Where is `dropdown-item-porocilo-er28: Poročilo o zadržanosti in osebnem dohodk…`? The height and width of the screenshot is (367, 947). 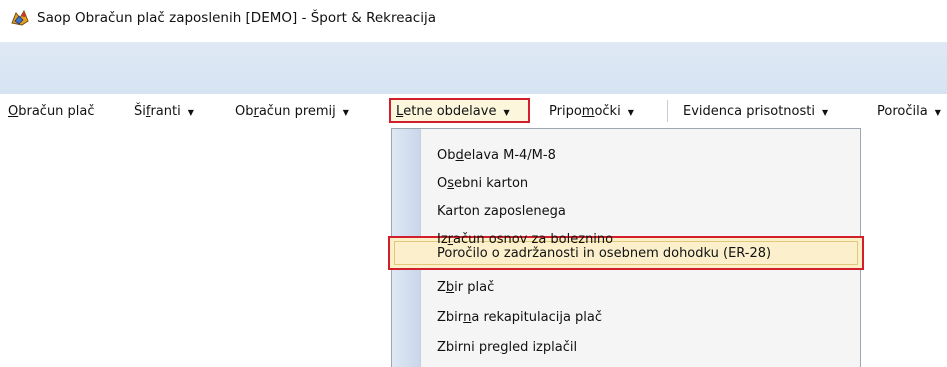 dropdown-item-porocilo-er28: Poročilo o zadržanosti in osebnem dohodk… is located at coordinates (604, 253).